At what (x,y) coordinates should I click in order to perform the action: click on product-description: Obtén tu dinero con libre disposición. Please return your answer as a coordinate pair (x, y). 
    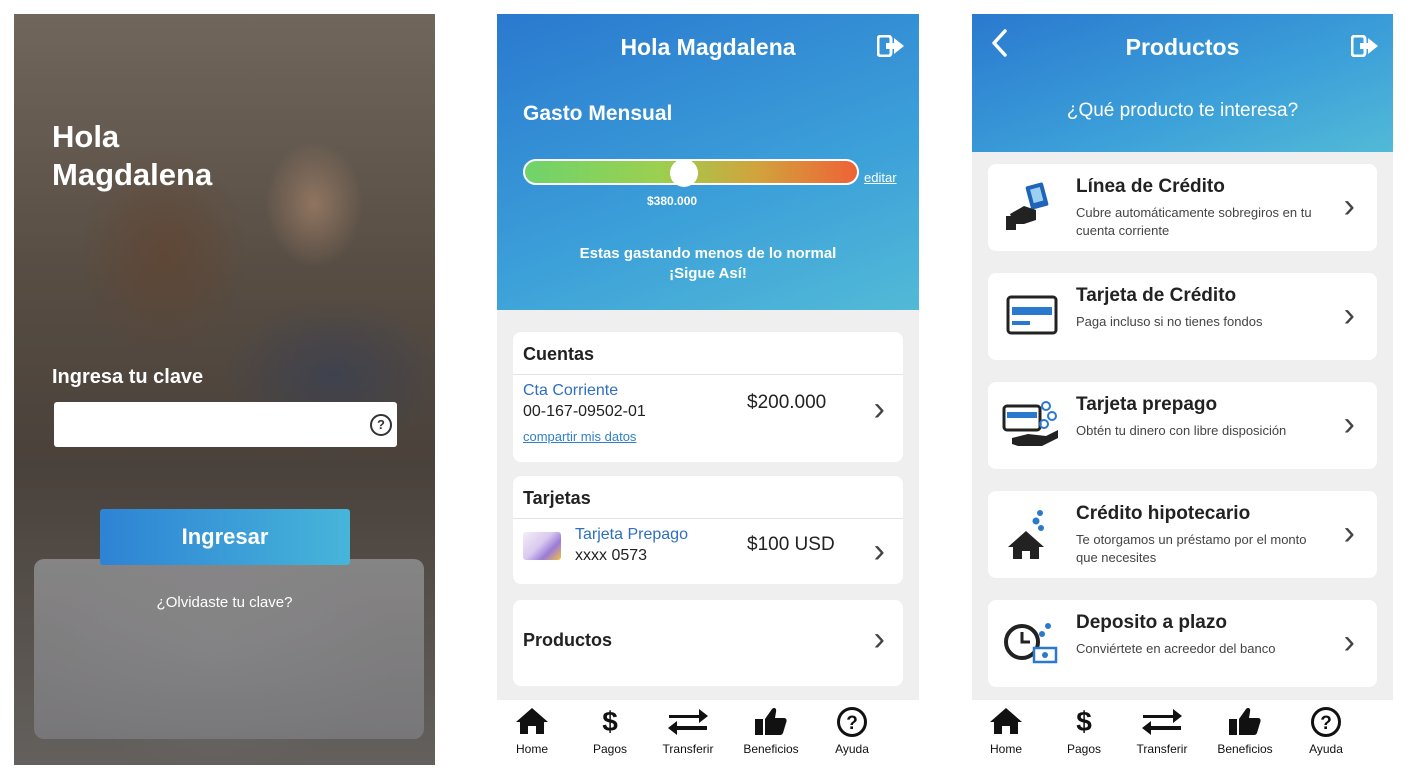
    Looking at the image, I should click on (1181, 430).